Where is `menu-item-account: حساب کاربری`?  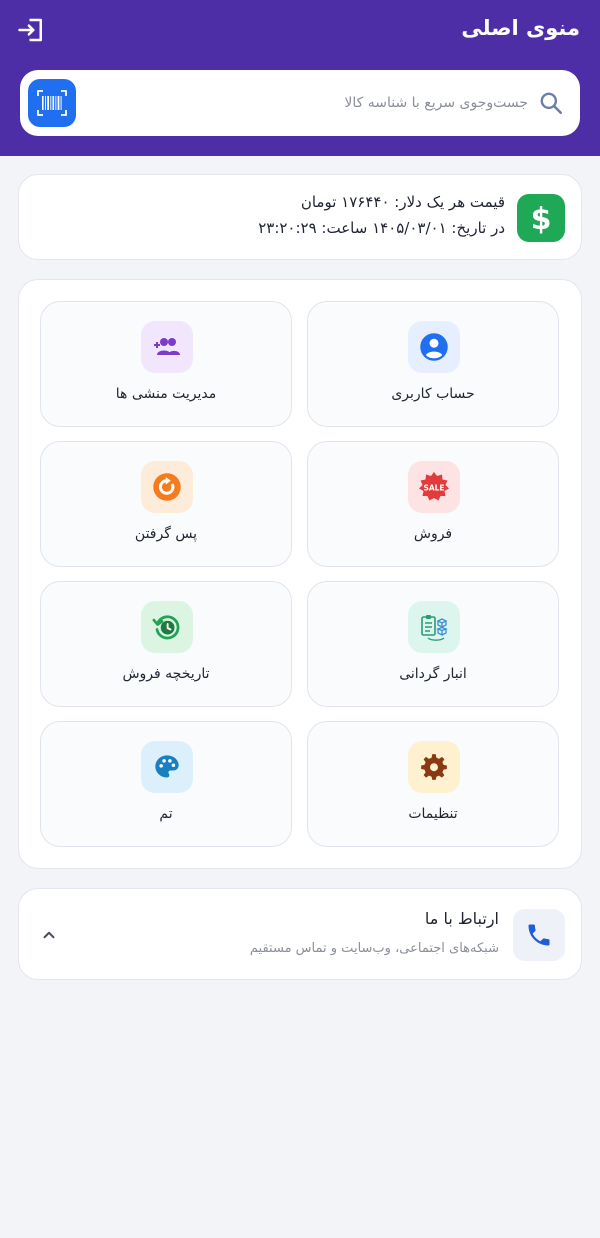 menu-item-account: حساب کاربری is located at coordinates (433, 364).